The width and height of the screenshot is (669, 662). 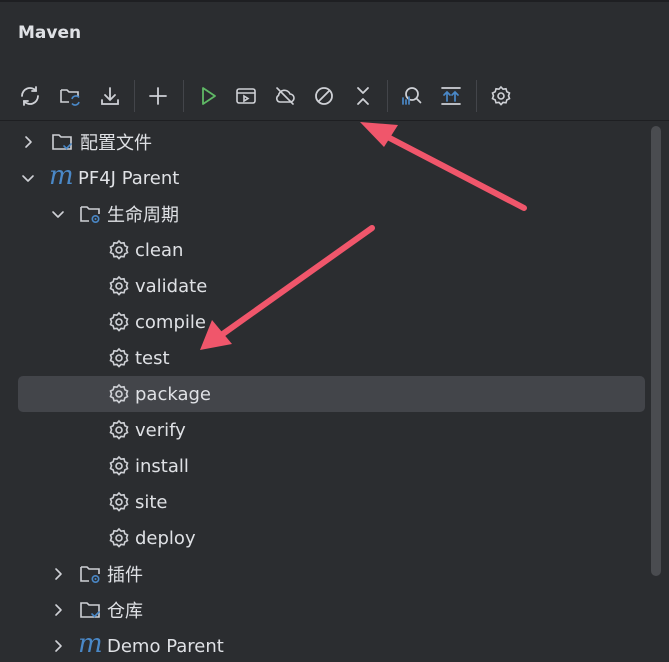 What do you see at coordinates (116, 143) in the screenshot?
I see `tree-item-label: 配置文件` at bounding box center [116, 143].